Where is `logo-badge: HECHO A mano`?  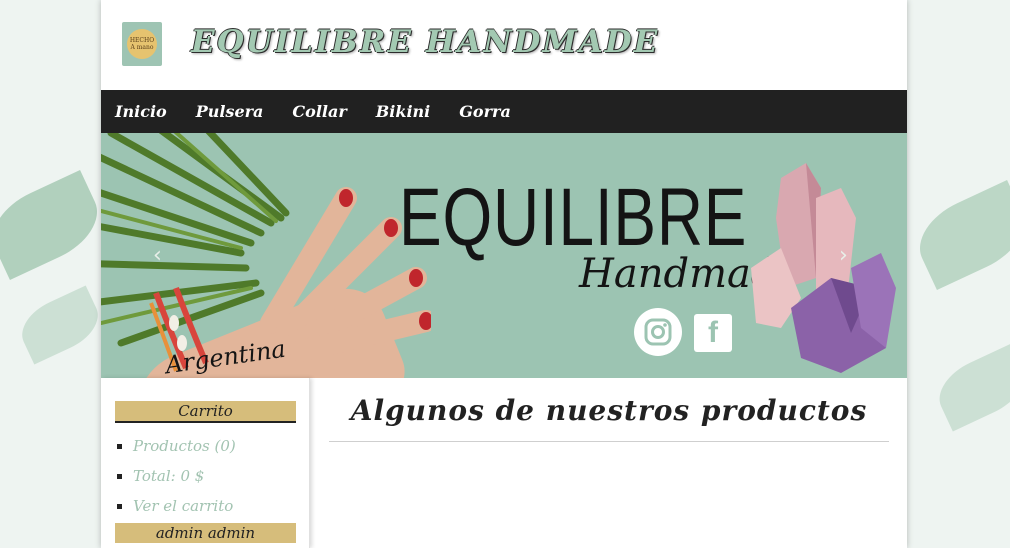 logo-badge: HECHO A mano is located at coordinates (142, 44).